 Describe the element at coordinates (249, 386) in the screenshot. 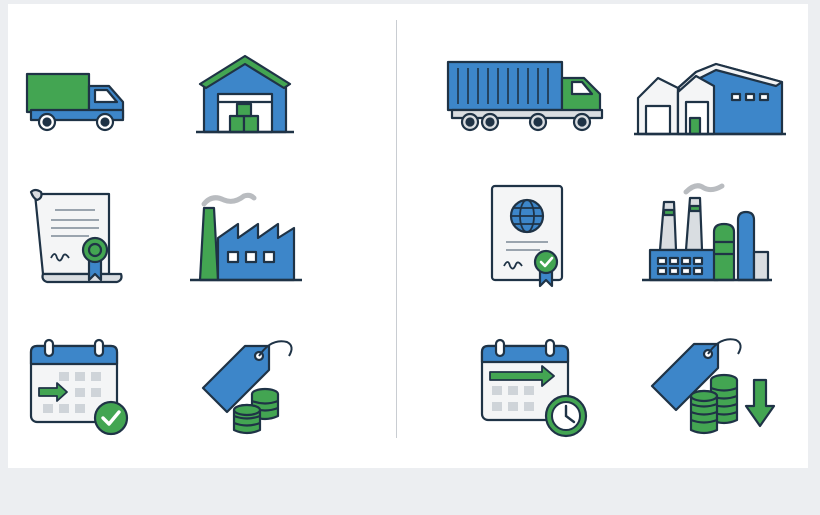

I see `price-tag-coins-icon` at that location.